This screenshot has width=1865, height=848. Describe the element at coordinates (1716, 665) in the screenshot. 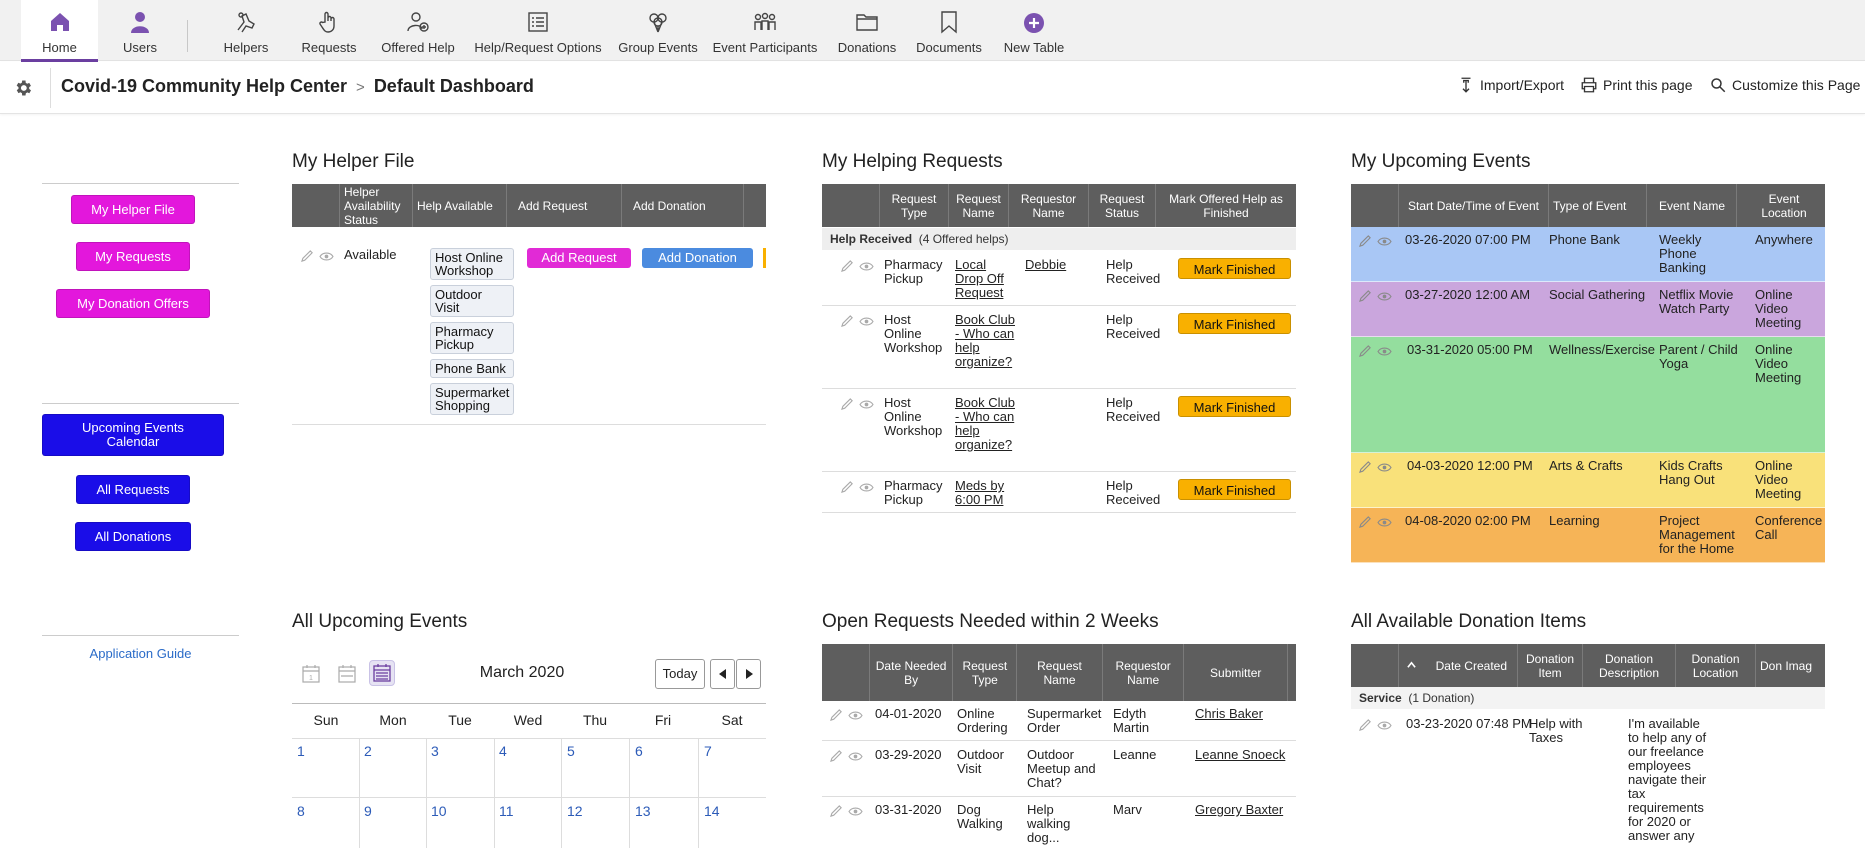

I see `header-donation-location: Donation Location` at that location.